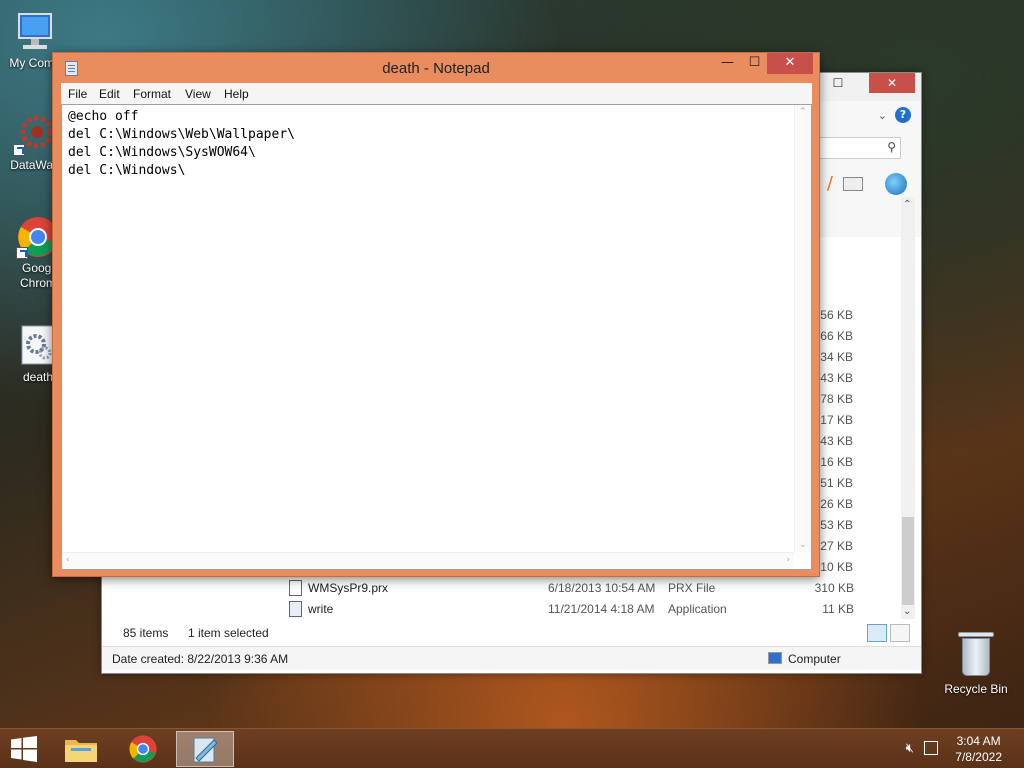 Image resolution: width=1024 pixels, height=768 pixels. Describe the element at coordinates (882, 115) in the screenshot. I see `chevron-down-icon: ⌄` at that location.